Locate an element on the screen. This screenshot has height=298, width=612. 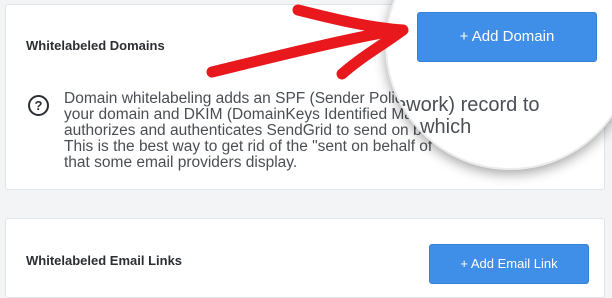
section-title: Whitelabeled Email Links is located at coordinates (104, 260).